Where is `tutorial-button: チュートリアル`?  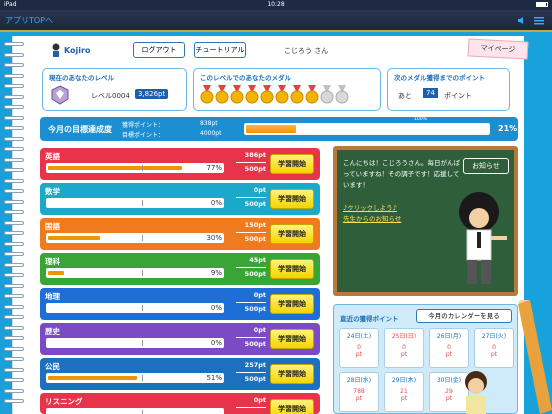 tutorial-button: チュートリアル is located at coordinates (220, 50).